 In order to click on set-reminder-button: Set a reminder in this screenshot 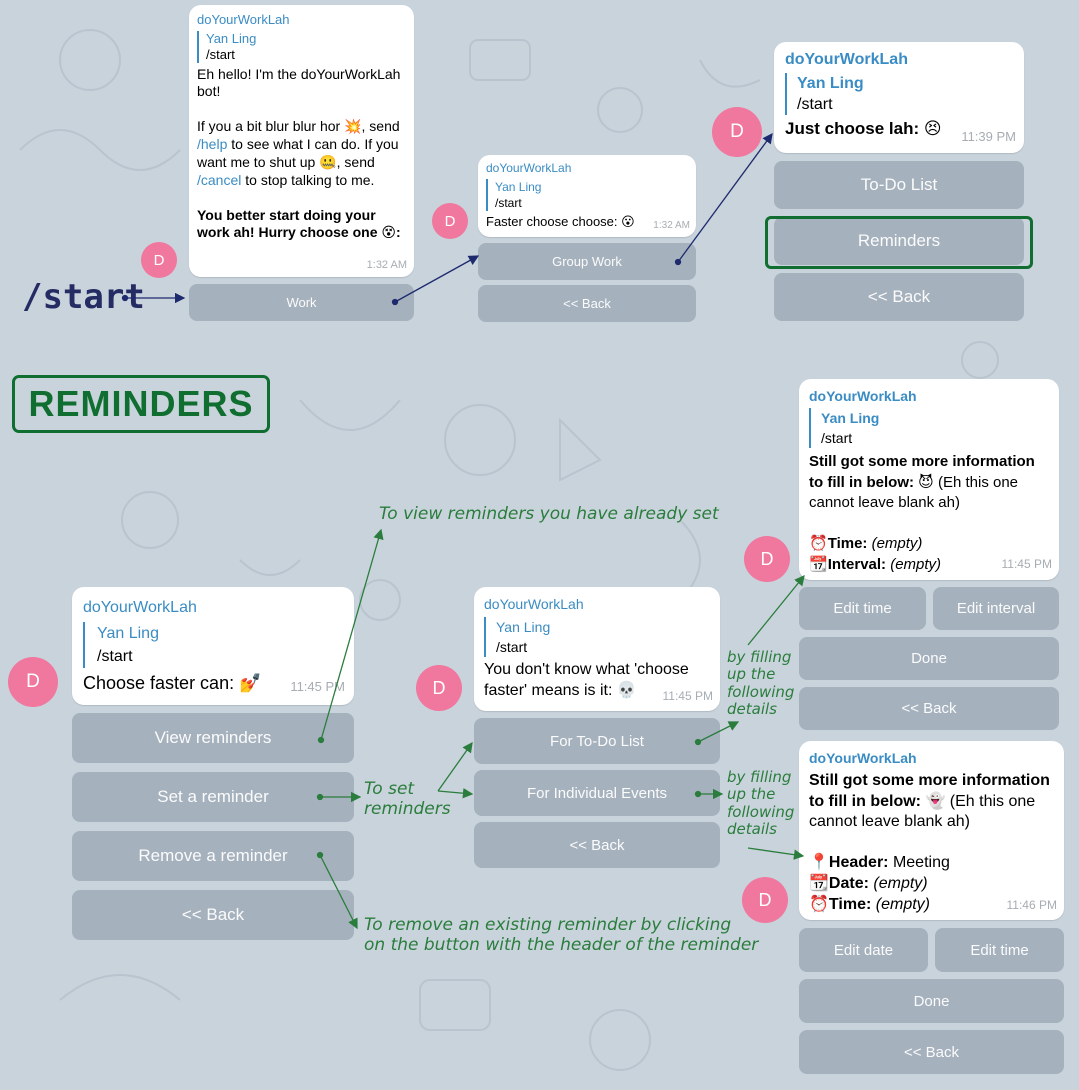, I will do `click(213, 797)`.